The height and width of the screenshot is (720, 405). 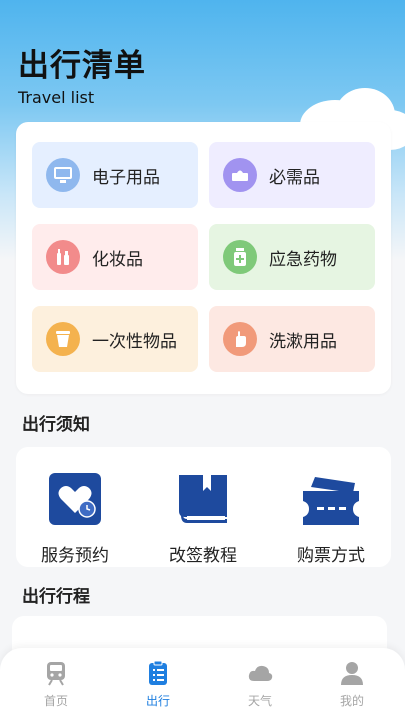 I want to click on category-cosmetics: 化妆品, so click(x=115, y=257).